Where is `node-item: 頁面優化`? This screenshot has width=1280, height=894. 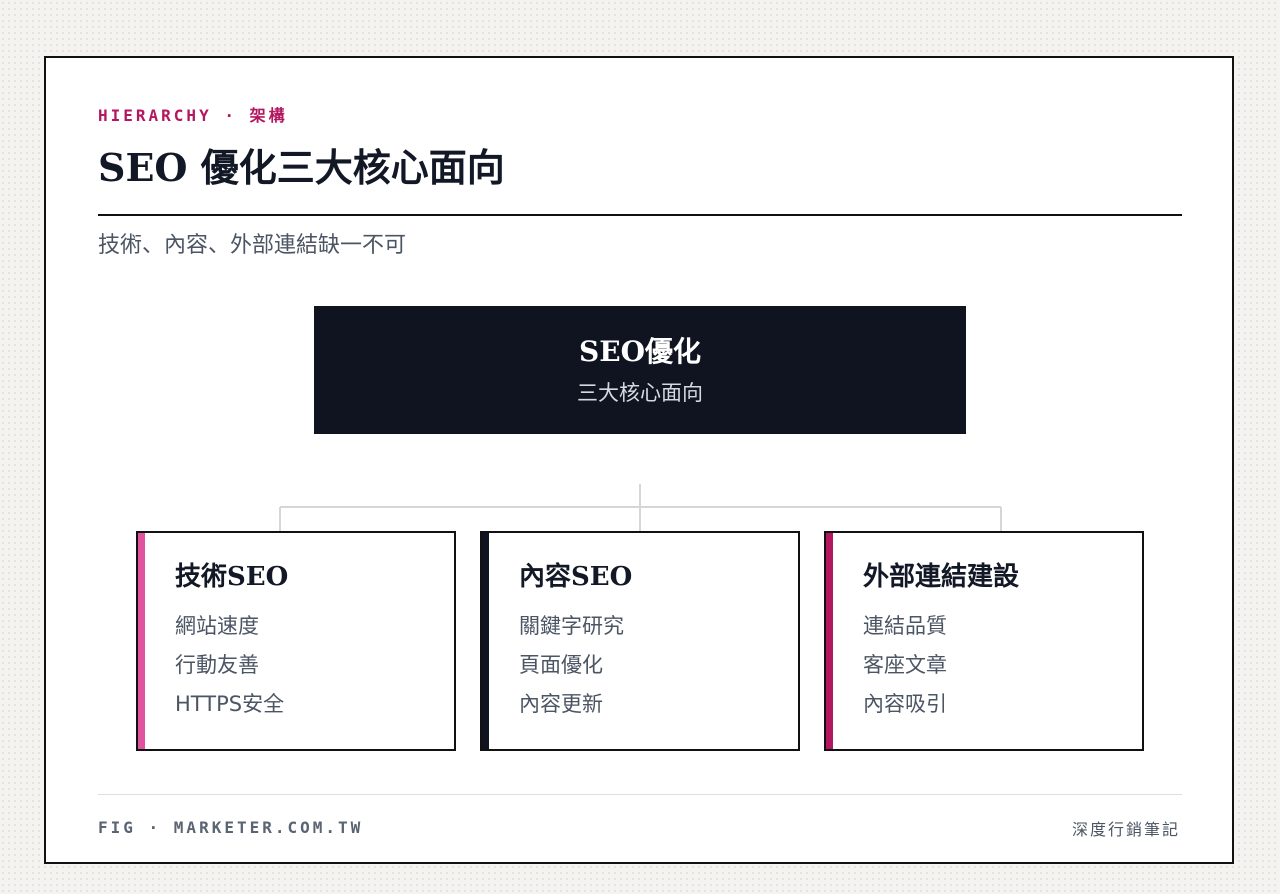 node-item: 頁面優化 is located at coordinates (561, 665).